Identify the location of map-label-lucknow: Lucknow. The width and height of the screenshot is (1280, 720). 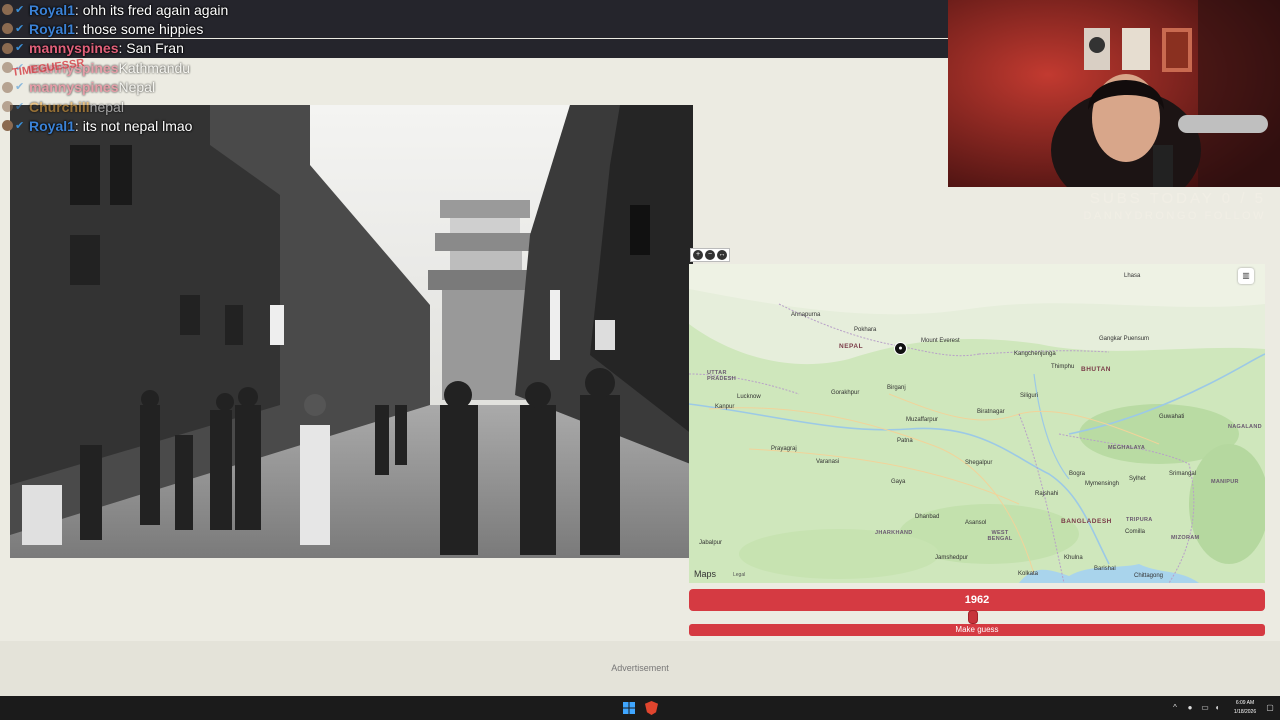
(749, 397).